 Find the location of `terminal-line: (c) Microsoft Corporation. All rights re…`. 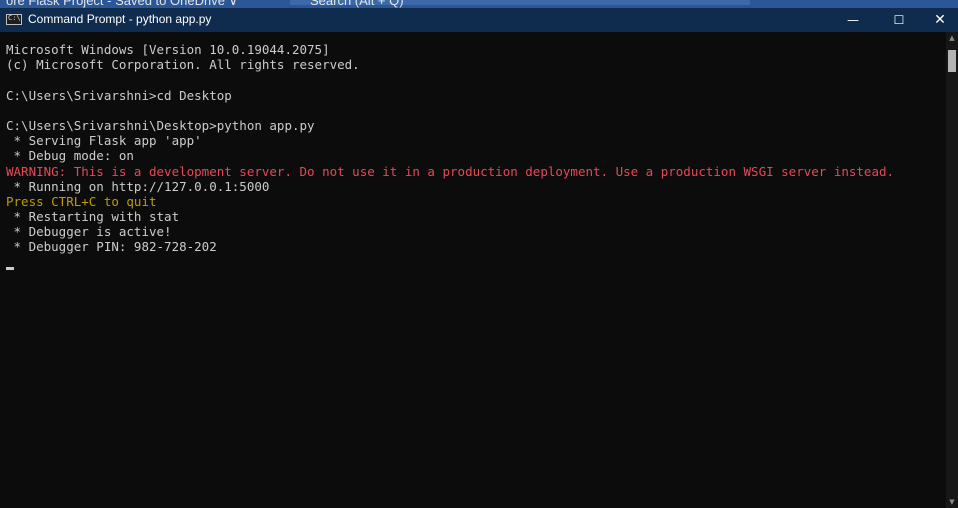

terminal-line: (c) Microsoft Corporation. All rights re… is located at coordinates (183, 65).